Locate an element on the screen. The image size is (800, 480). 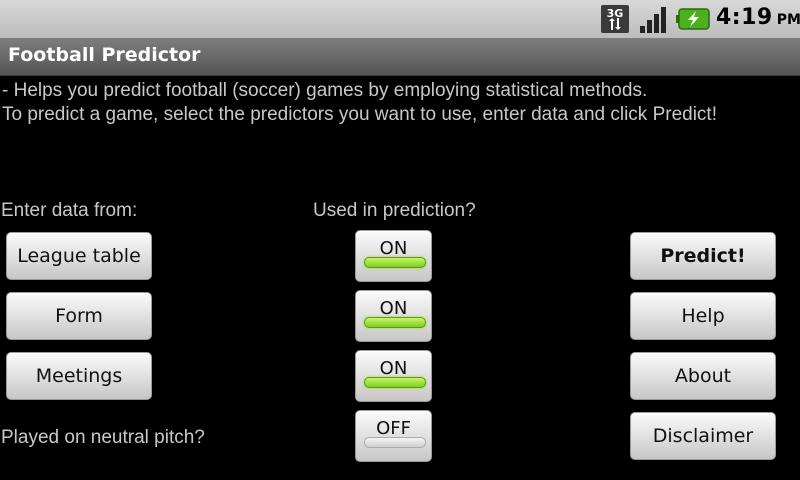
predict-button: Predict! is located at coordinates (703, 256).